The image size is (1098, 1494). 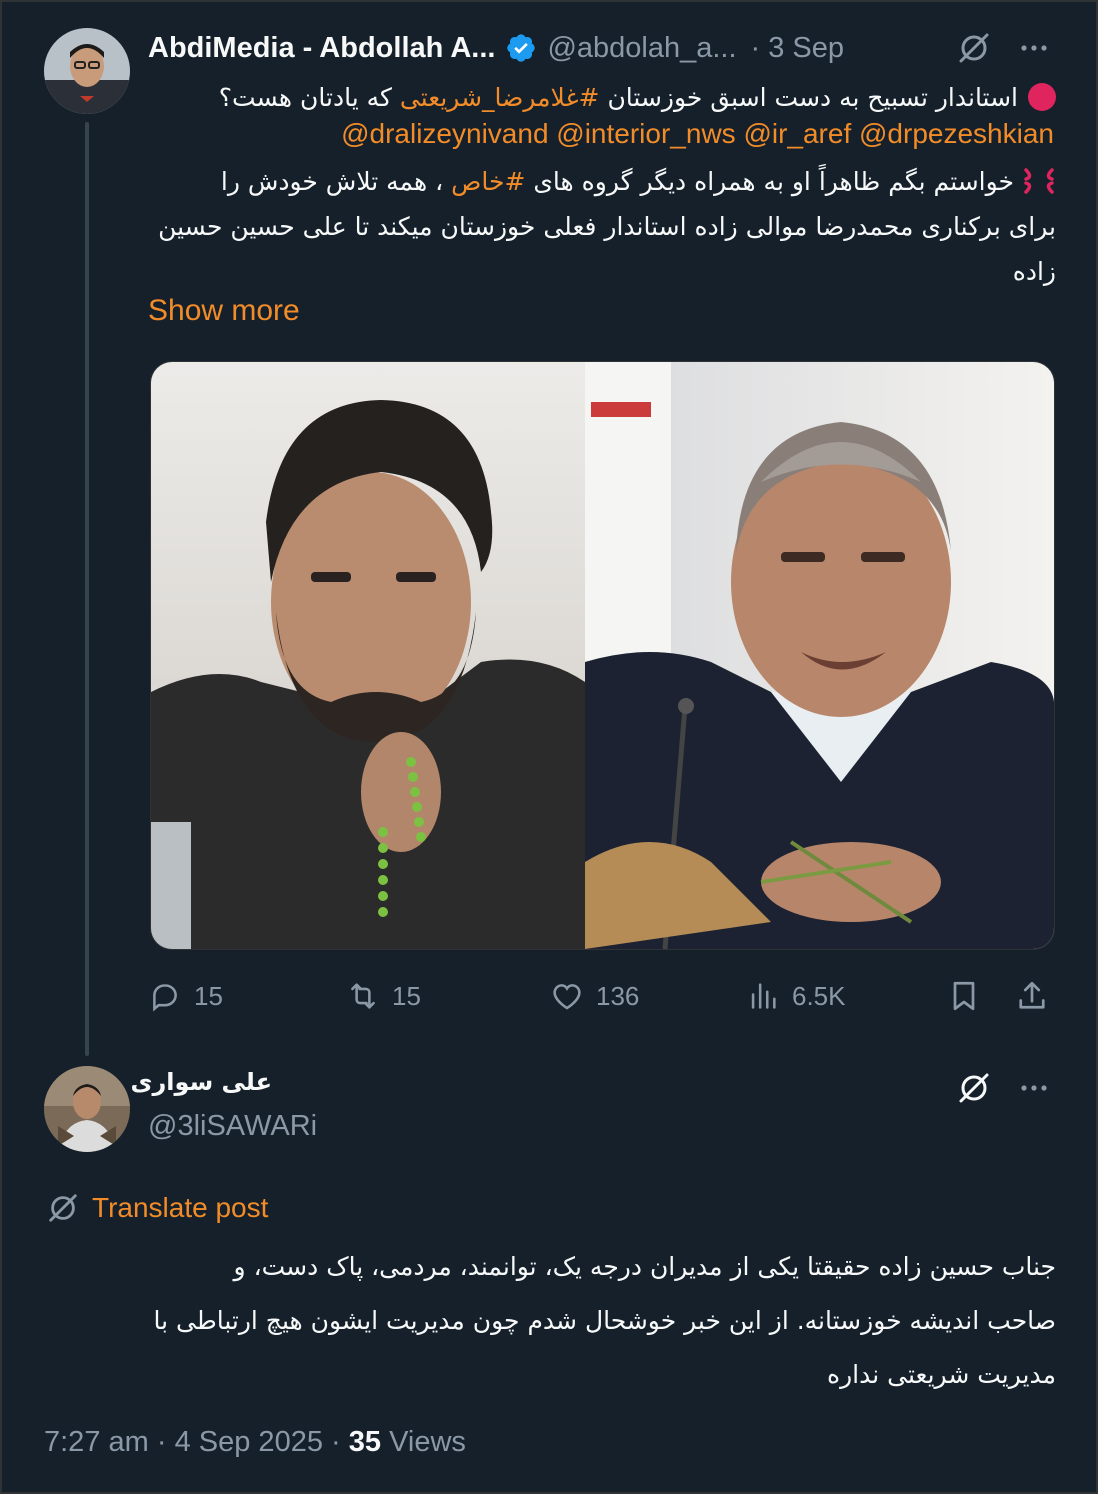 What do you see at coordinates (87, 1109) in the screenshot?
I see `reply-author-avatar` at bounding box center [87, 1109].